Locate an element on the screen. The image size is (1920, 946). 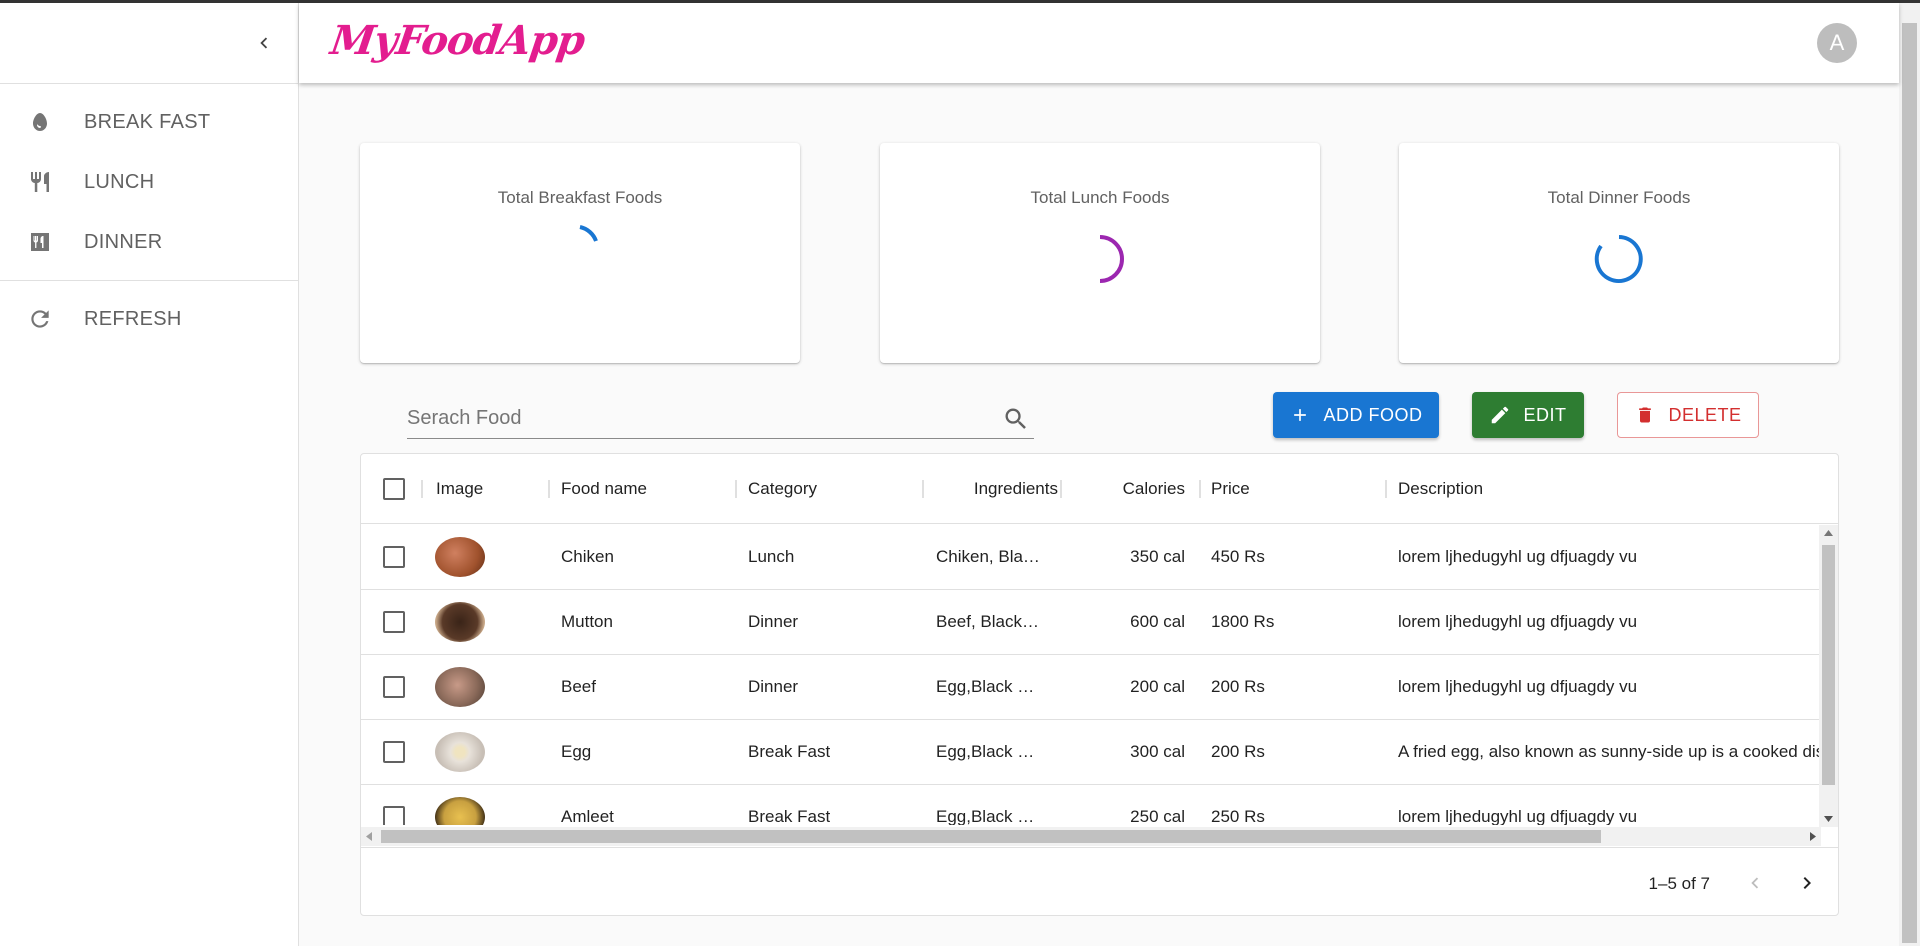
dinner-summary-card: Total Dinner Foods is located at coordinates (1619, 253).